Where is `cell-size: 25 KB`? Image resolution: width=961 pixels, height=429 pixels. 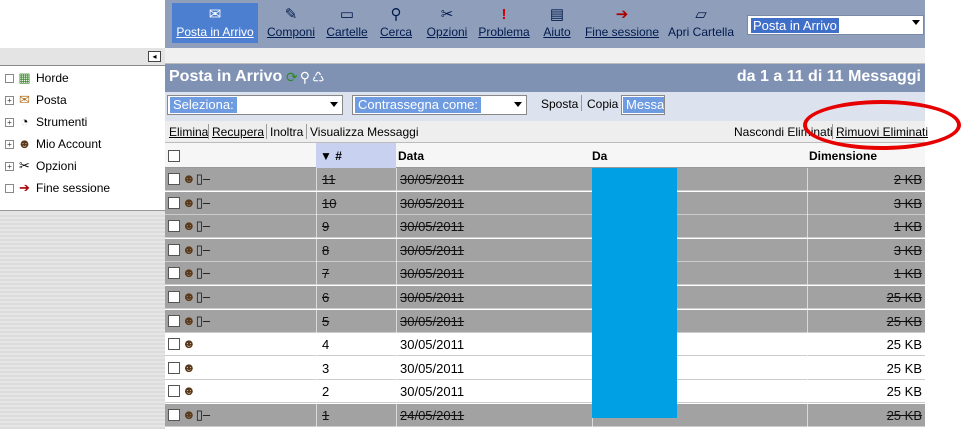 cell-size: 25 KB is located at coordinates (904, 345).